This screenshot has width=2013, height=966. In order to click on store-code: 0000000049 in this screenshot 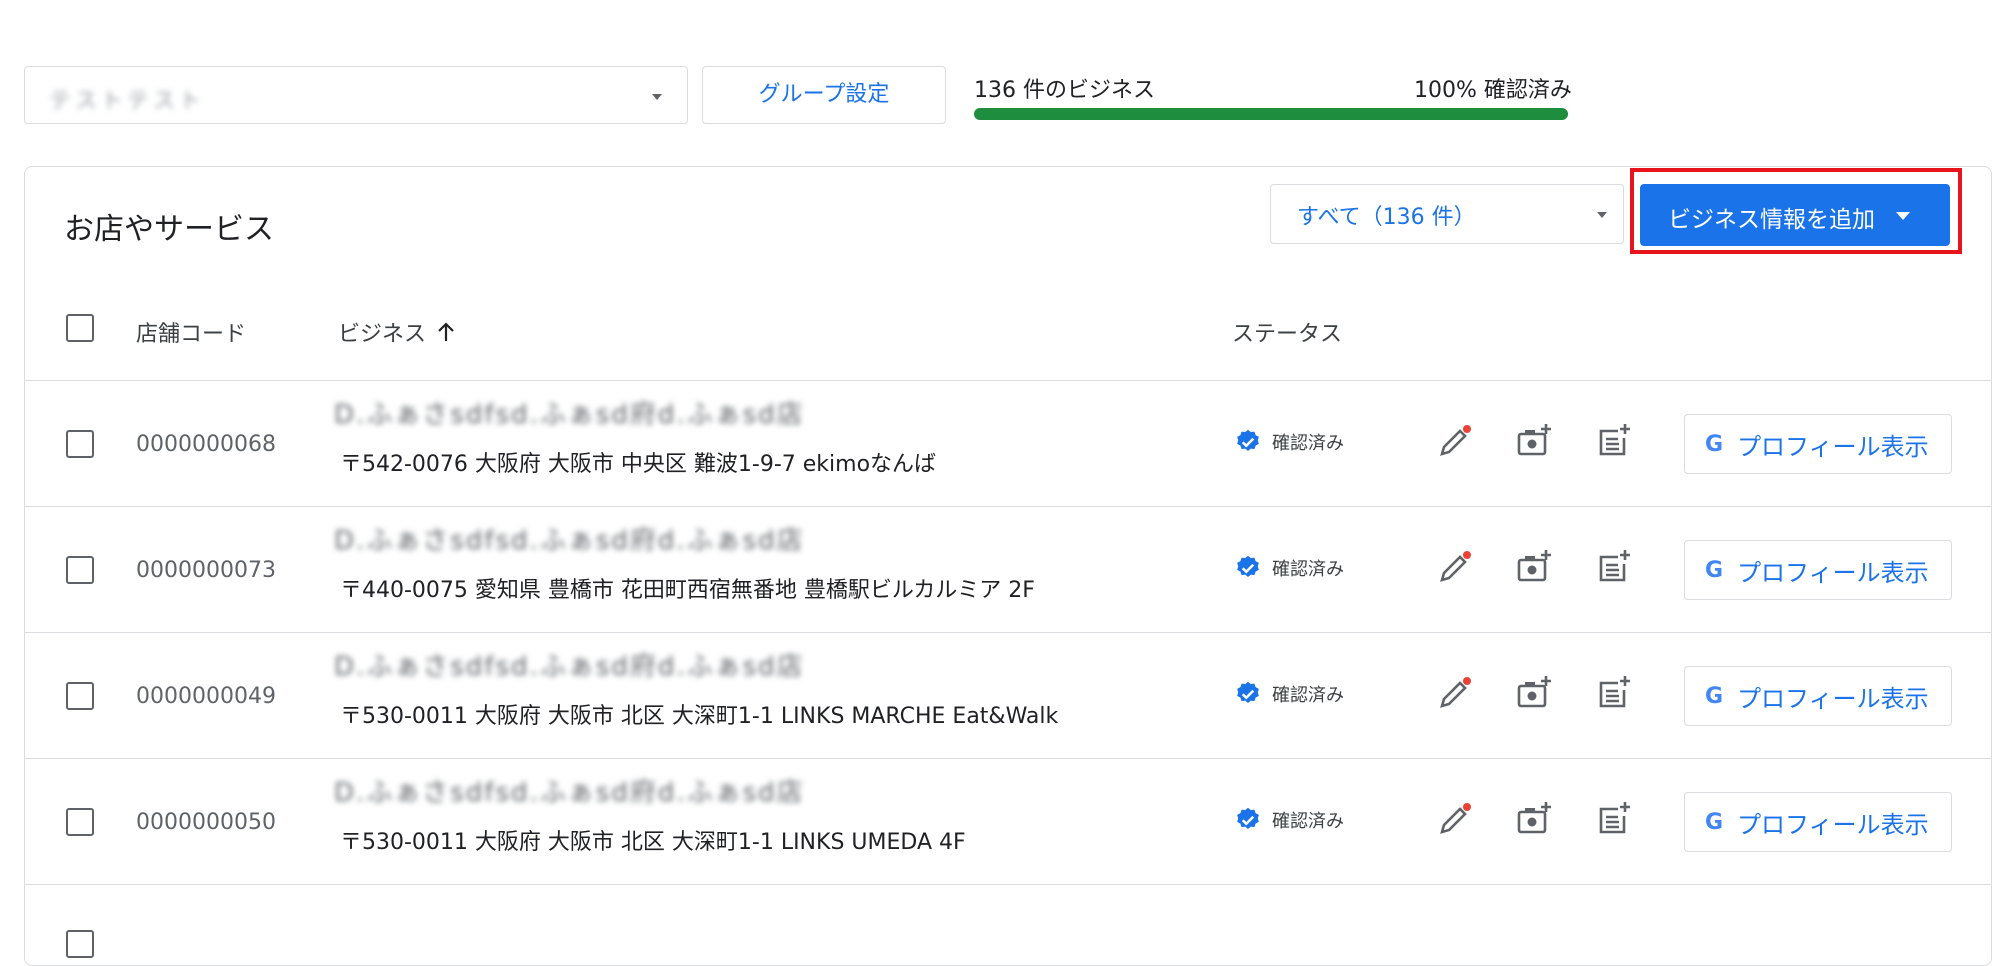, I will do `click(206, 696)`.